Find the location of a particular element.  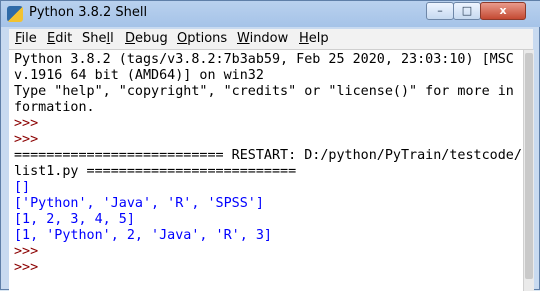

title-bar: Python 3.8.2 Shell – □ x is located at coordinates (270, 14).